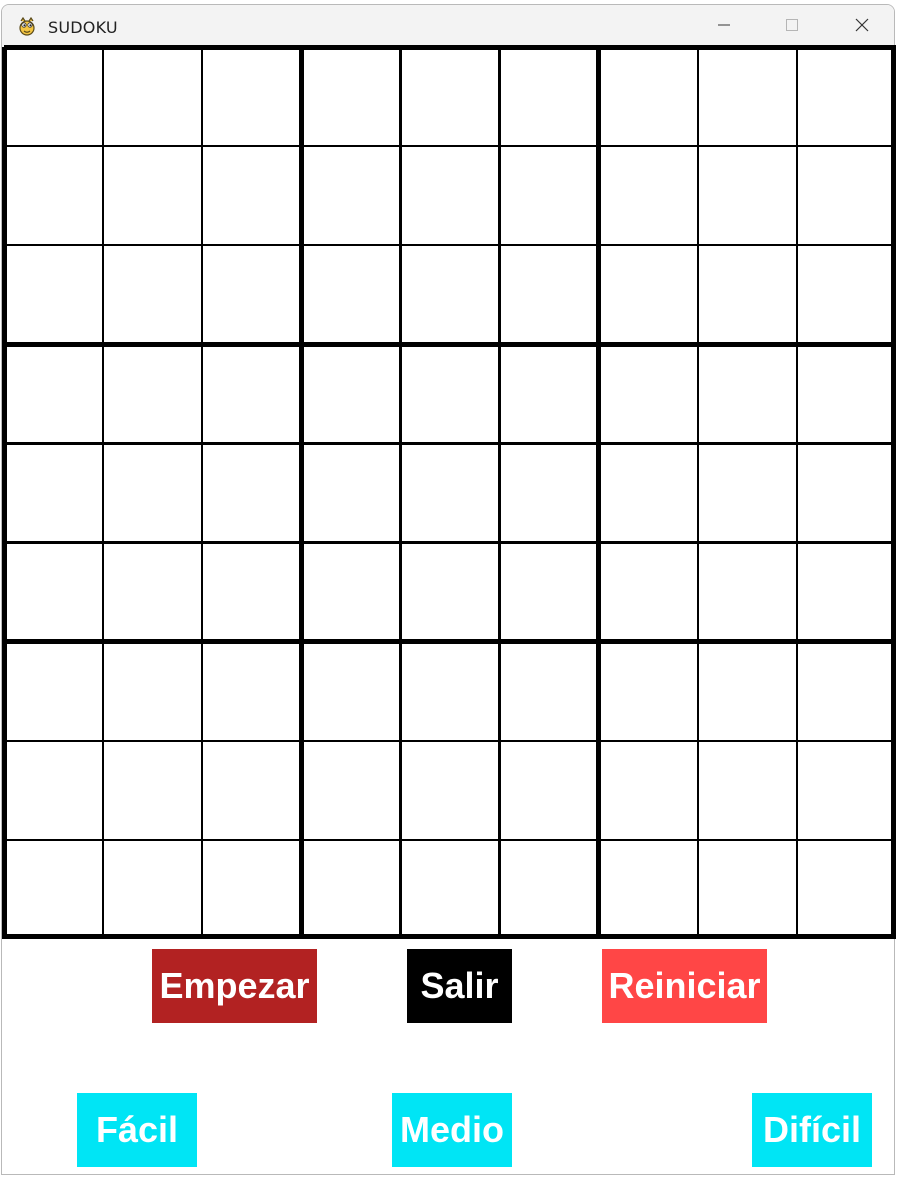 The image size is (897, 1177). Describe the element at coordinates (234, 986) in the screenshot. I see `start-button: Empezar` at that location.